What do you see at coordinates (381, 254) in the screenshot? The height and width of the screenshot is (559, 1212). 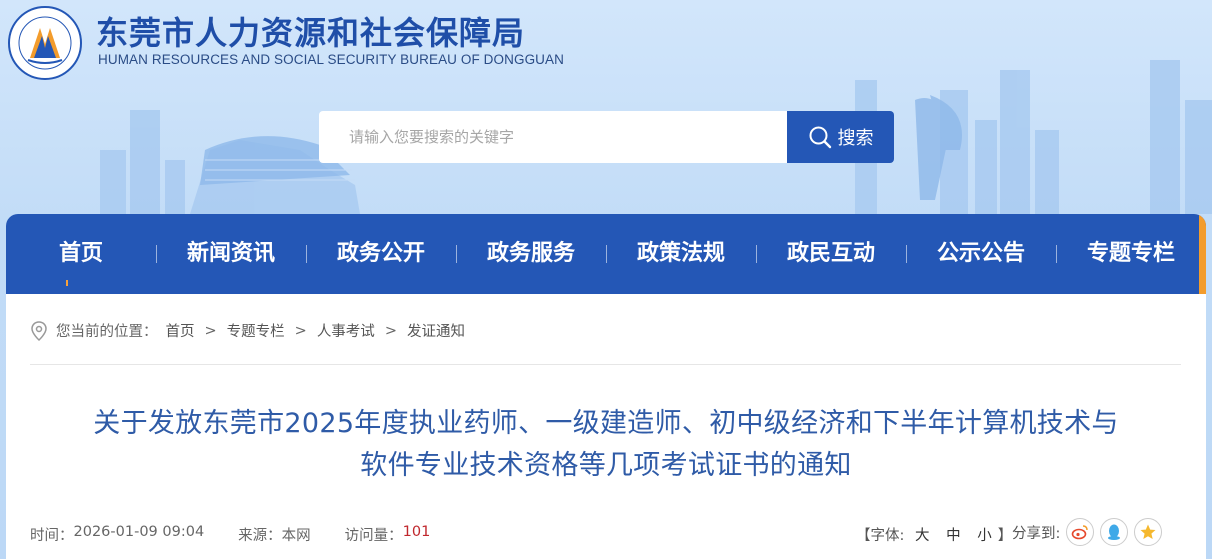 I see `nav-item-government-affairs: 政务公开` at bounding box center [381, 254].